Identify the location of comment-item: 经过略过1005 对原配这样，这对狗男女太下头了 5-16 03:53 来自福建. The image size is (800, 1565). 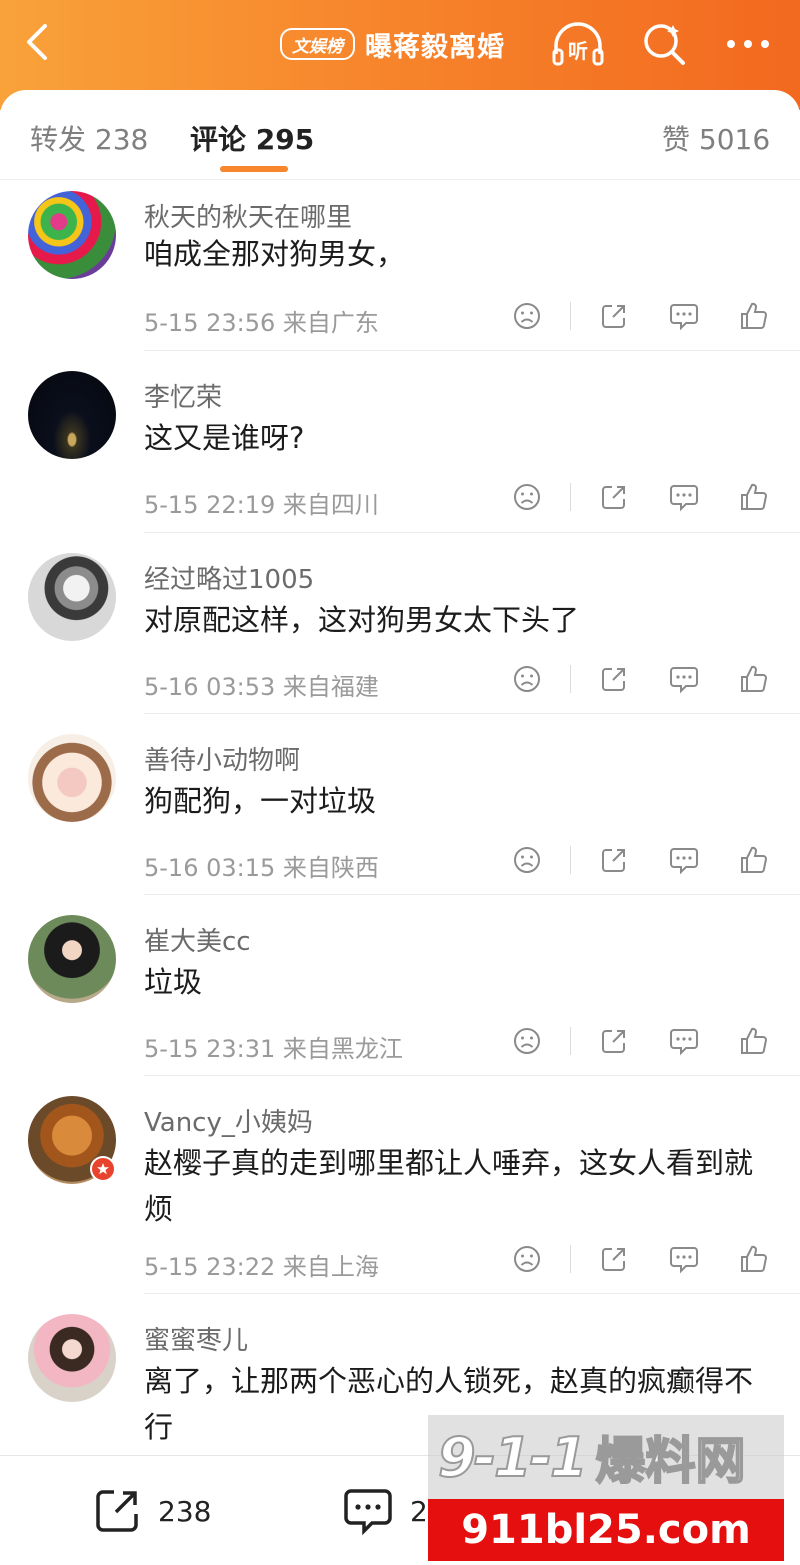
(400, 623).